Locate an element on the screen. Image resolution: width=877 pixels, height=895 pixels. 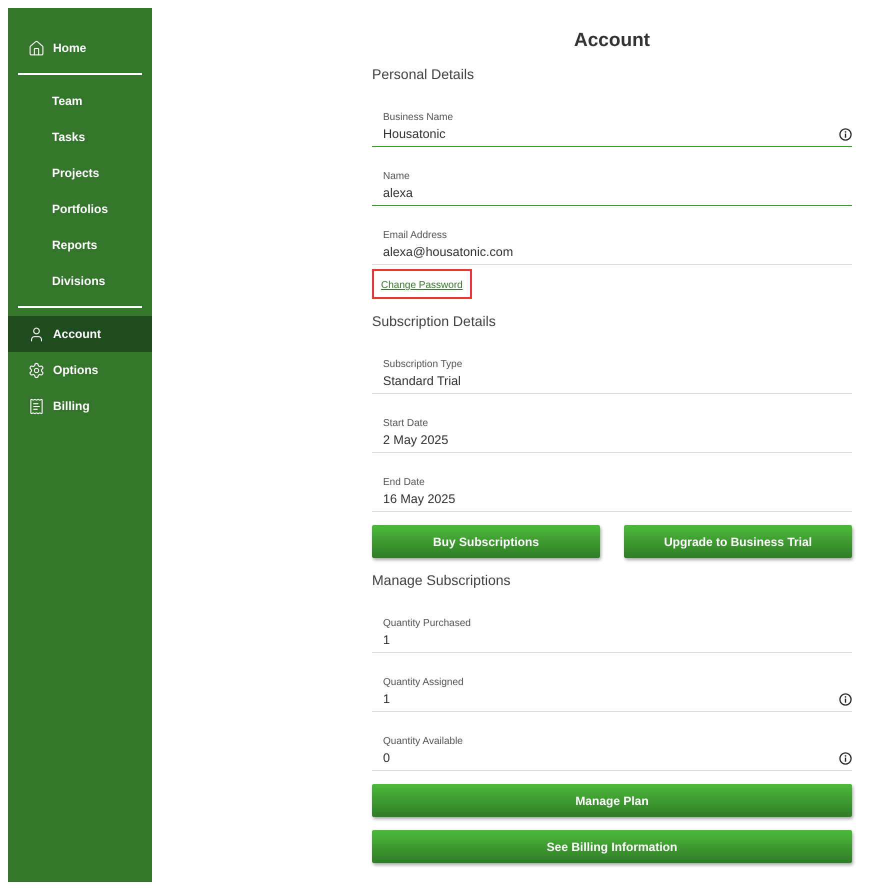
nav-item: Projects is located at coordinates (80, 173).